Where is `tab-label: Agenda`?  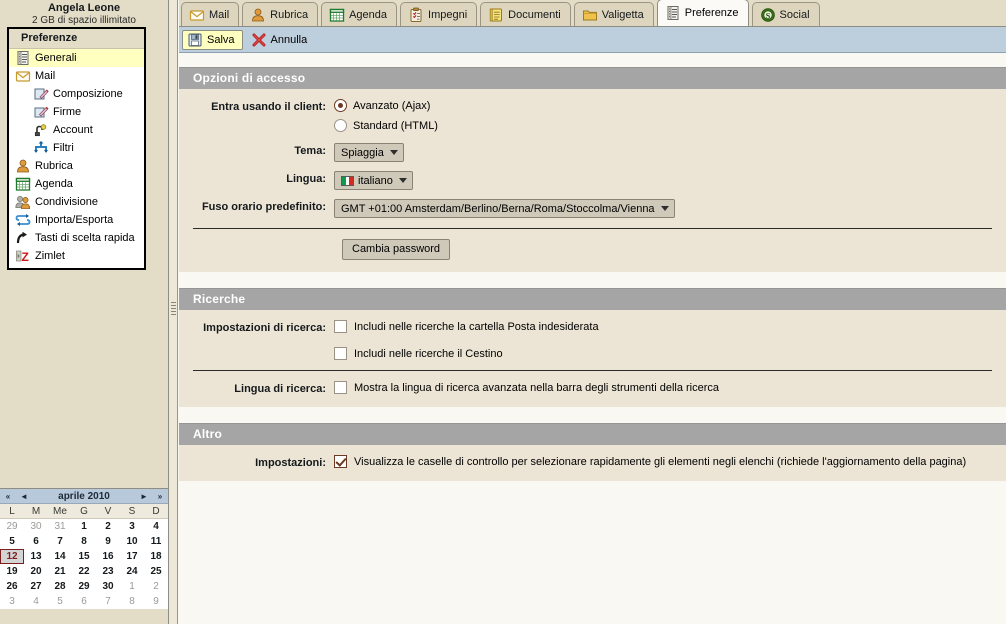
tab-label: Agenda is located at coordinates (368, 14).